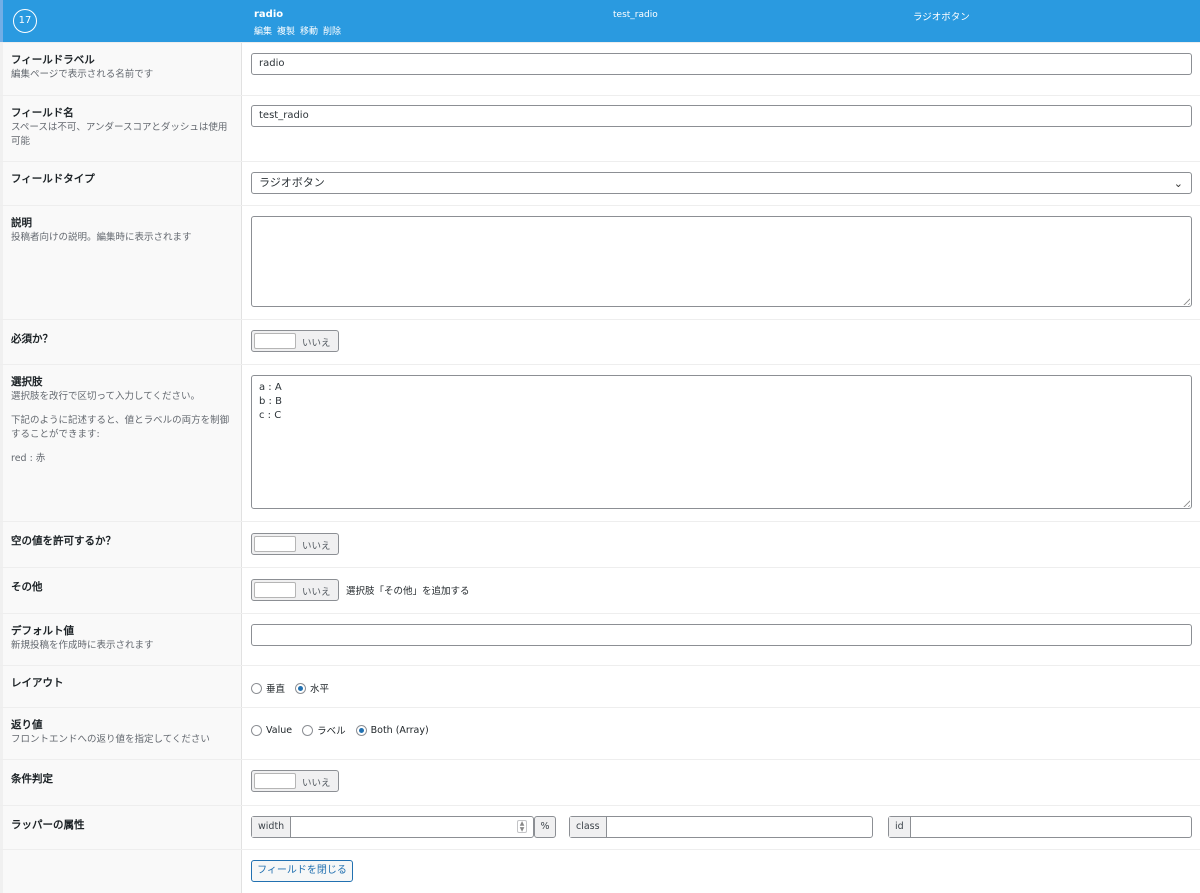 The image size is (1200, 893). Describe the element at coordinates (263, 32) in the screenshot. I see `edit-link: 編集` at that location.